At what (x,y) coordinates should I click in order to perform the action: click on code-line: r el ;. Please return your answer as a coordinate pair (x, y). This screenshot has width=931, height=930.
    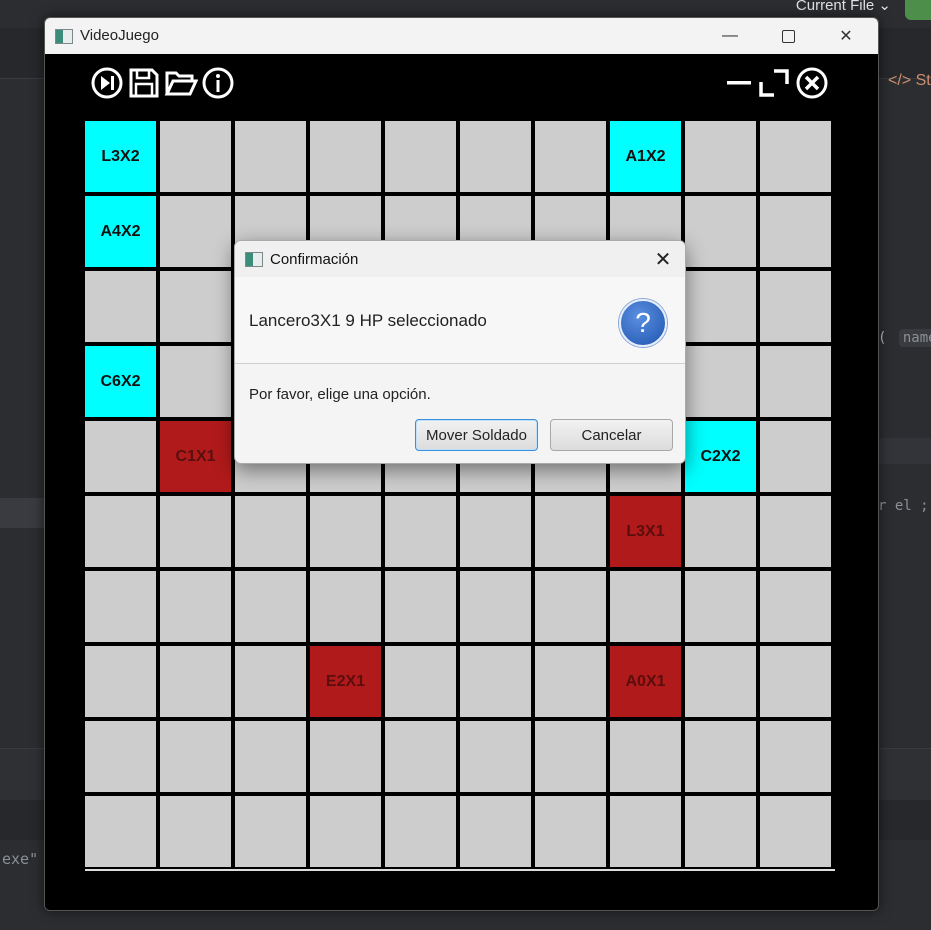
    Looking at the image, I should click on (903, 506).